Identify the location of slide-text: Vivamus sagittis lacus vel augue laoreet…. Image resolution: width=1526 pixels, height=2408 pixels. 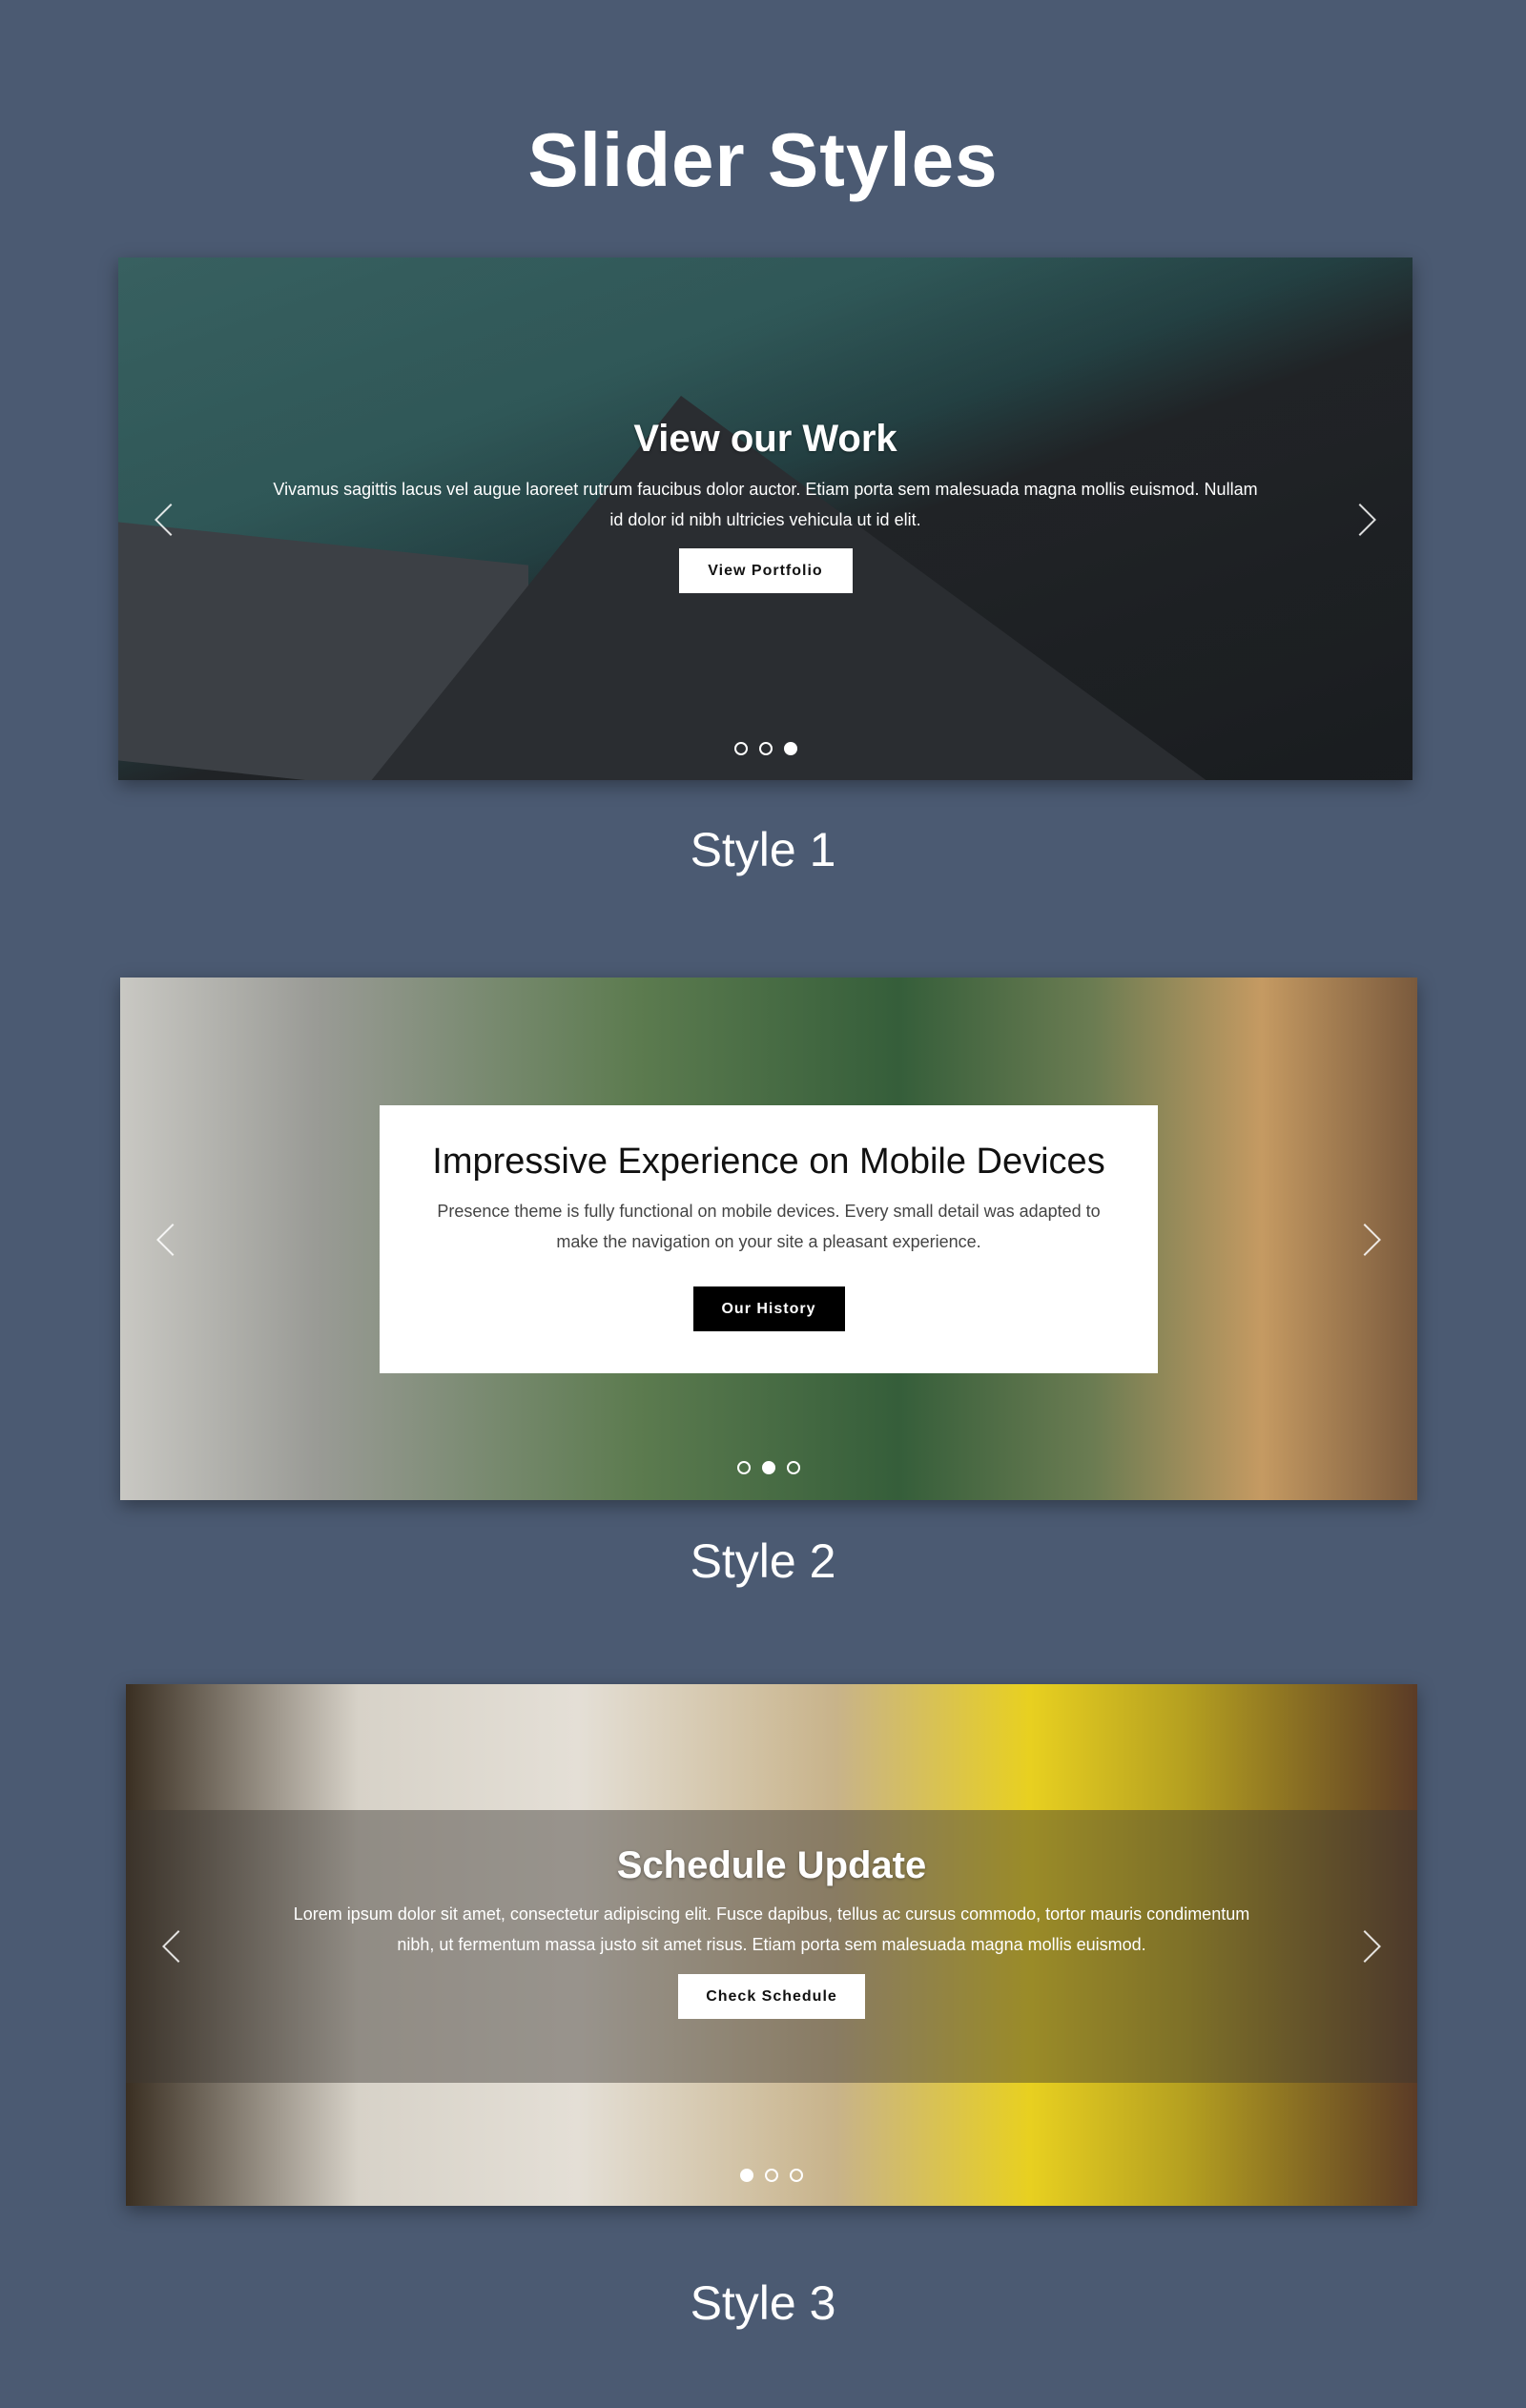
(765, 504).